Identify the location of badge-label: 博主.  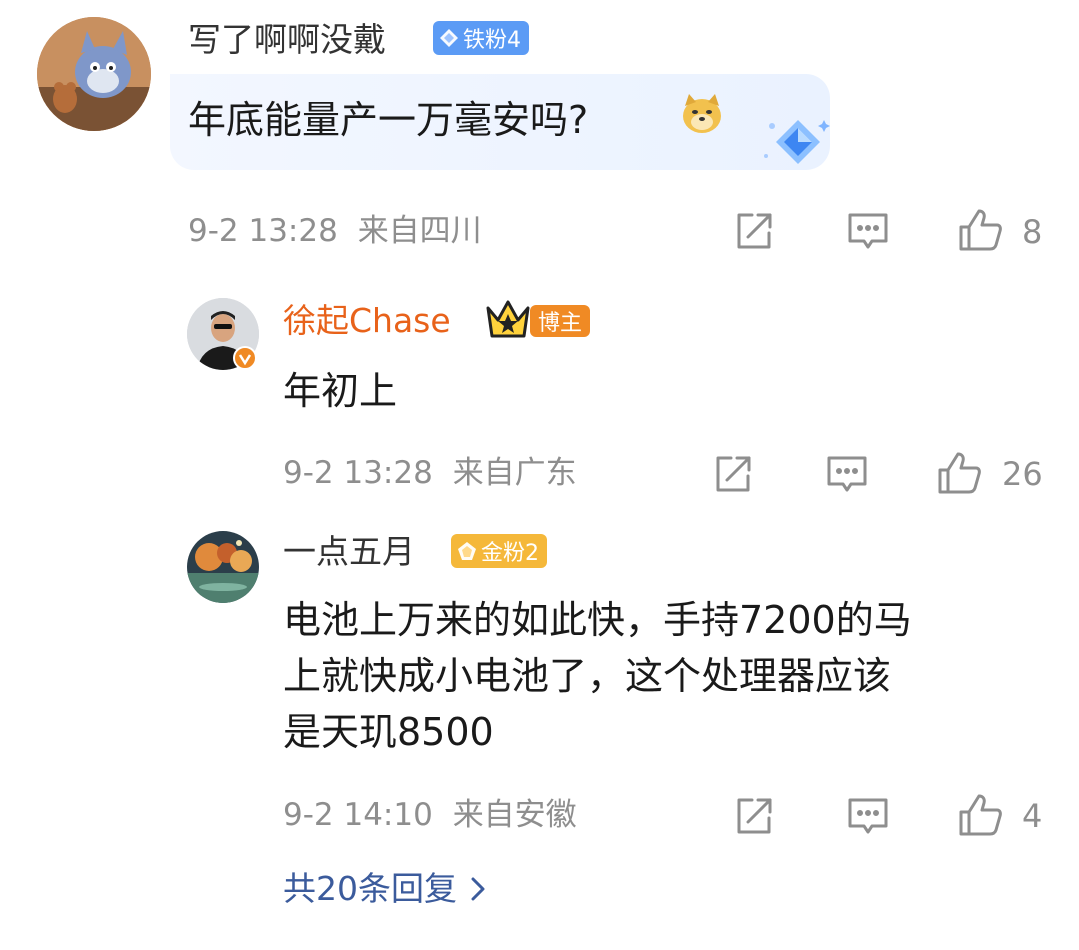
(560, 323).